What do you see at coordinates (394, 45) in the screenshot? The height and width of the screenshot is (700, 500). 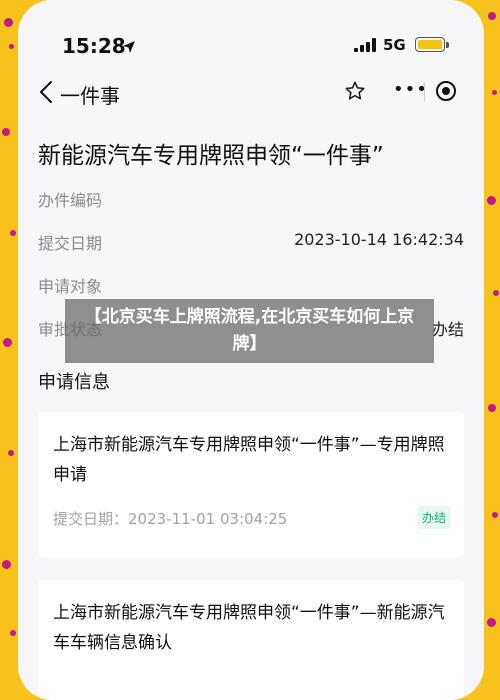 I see `network-type: 5G` at bounding box center [394, 45].